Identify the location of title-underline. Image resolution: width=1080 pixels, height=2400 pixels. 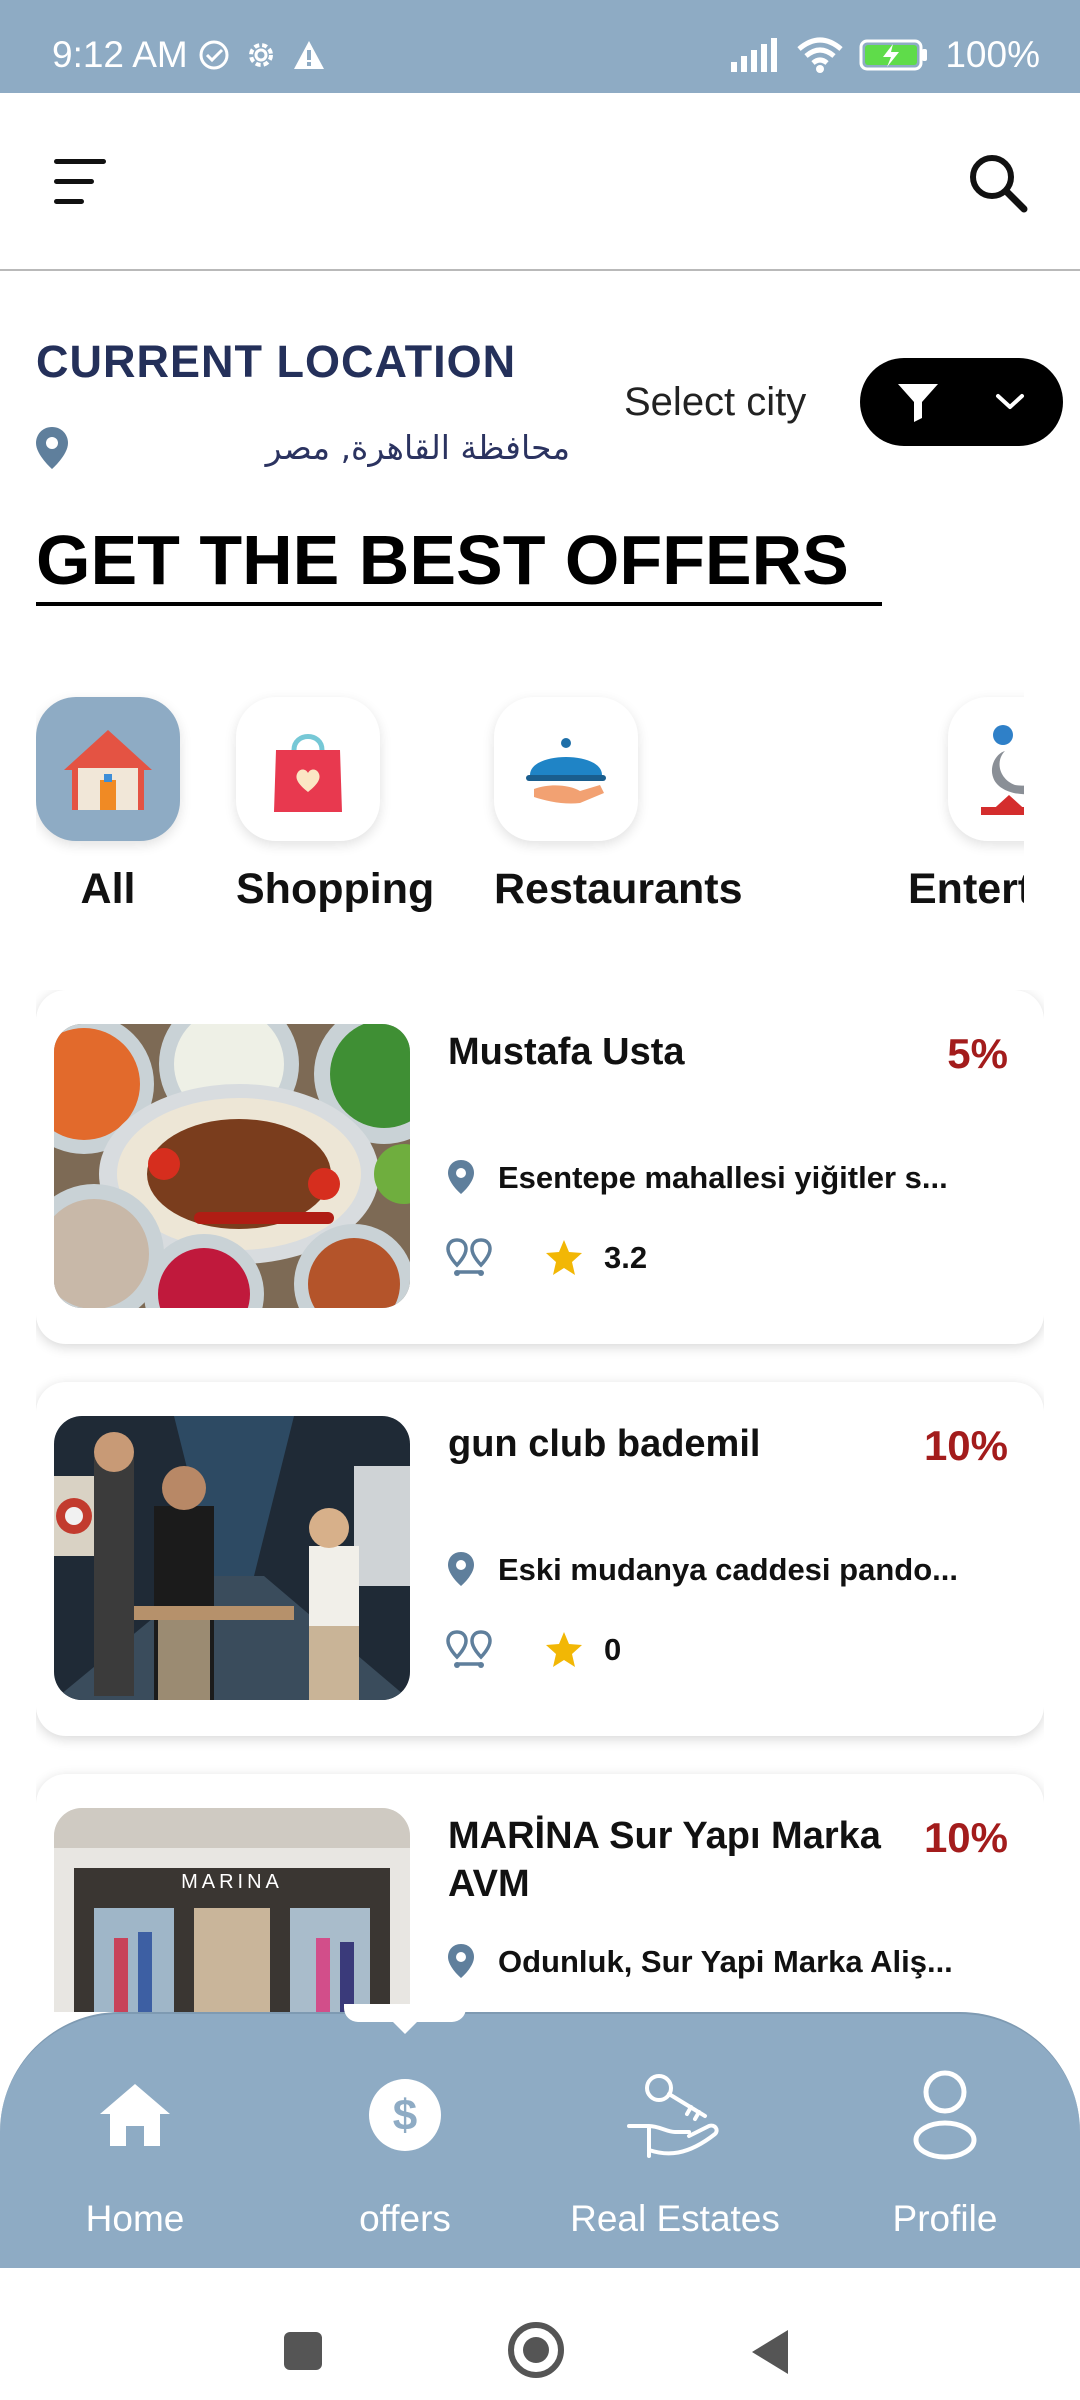
(459, 604).